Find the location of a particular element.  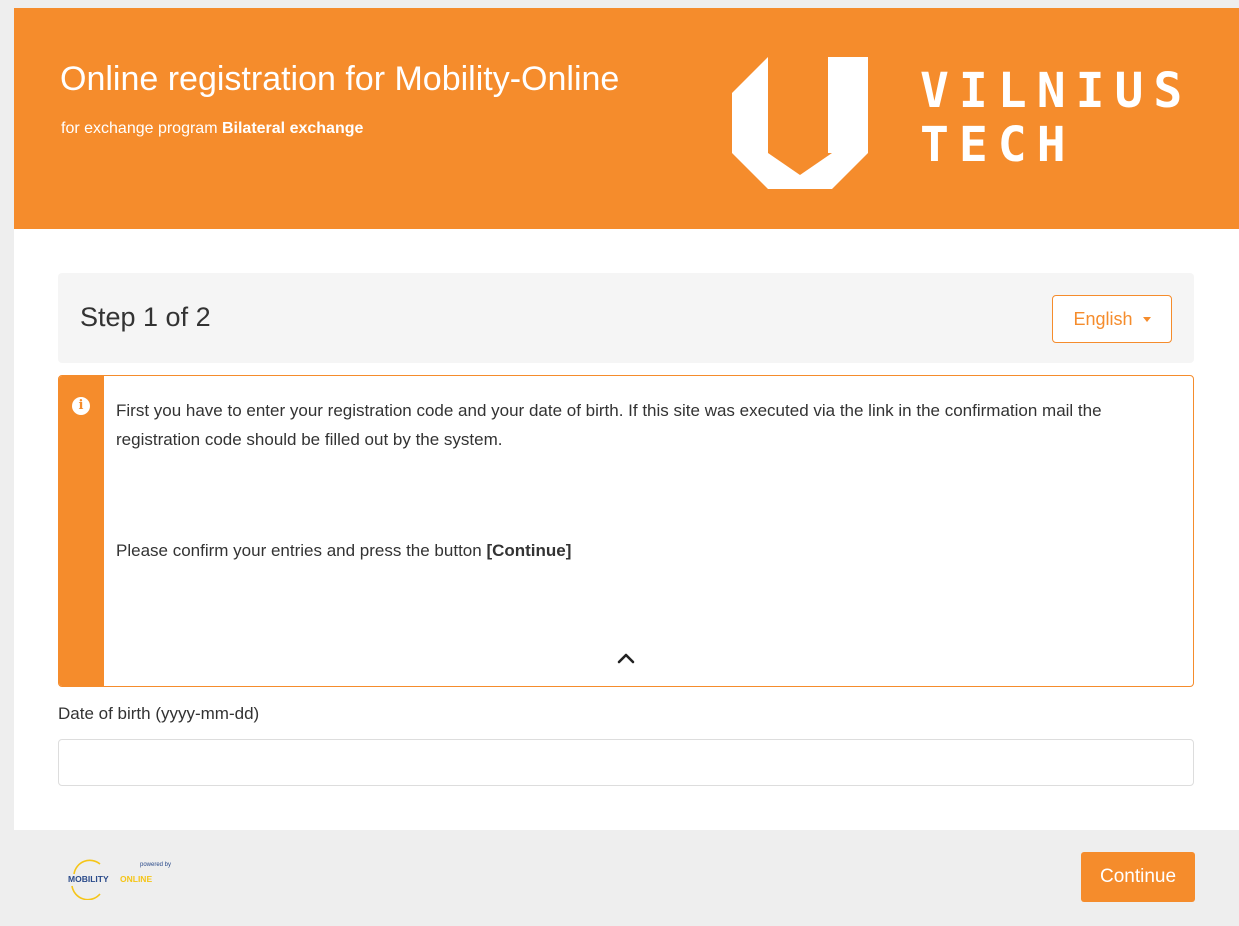

subtitle-prefix: for exchange program is located at coordinates (141, 128).